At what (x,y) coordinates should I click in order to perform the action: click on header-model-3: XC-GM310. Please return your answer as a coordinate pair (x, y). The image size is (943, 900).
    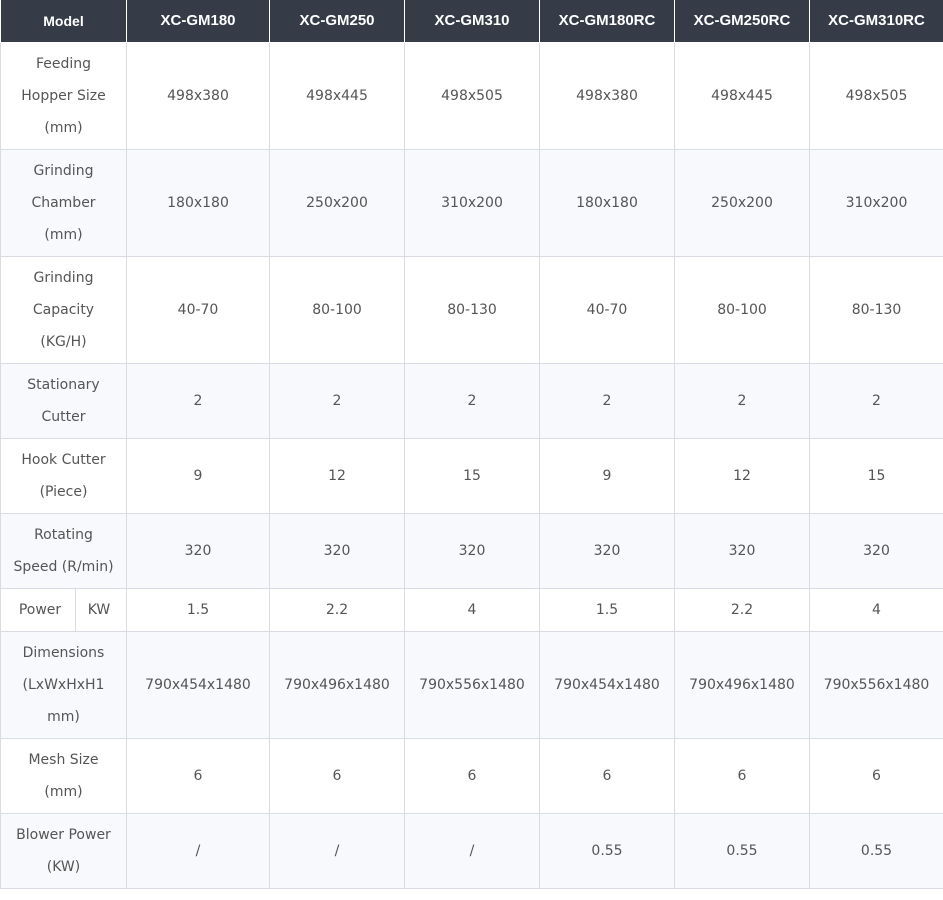
    Looking at the image, I should click on (472, 21).